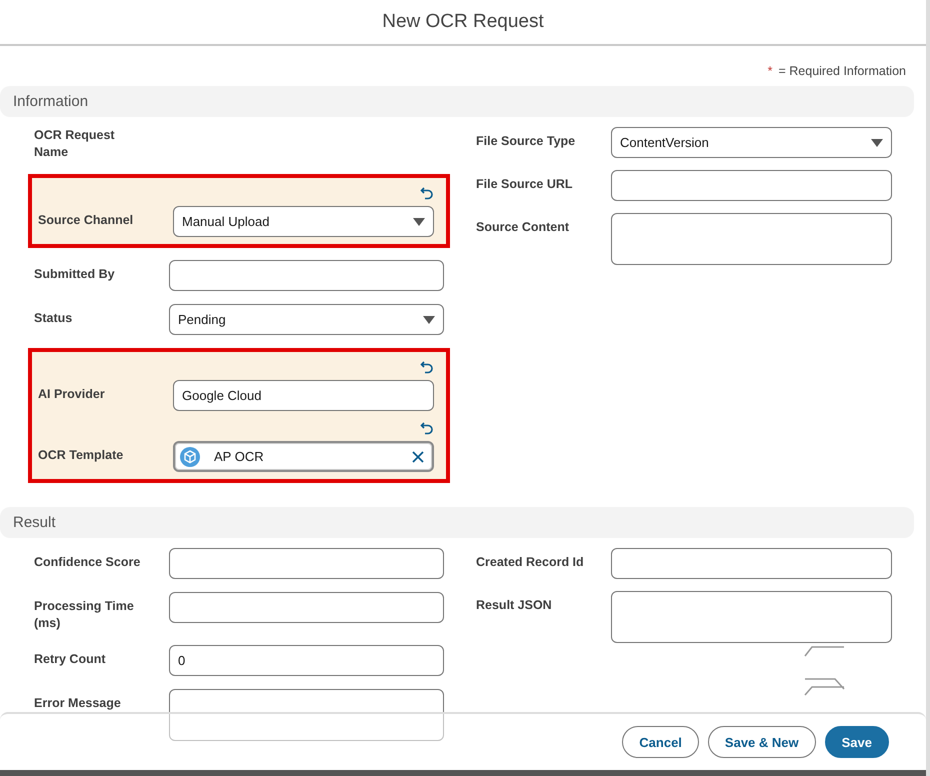 The height and width of the screenshot is (776, 930). Describe the element at coordinates (75, 274) in the screenshot. I see `field-label: Submitted By` at that location.